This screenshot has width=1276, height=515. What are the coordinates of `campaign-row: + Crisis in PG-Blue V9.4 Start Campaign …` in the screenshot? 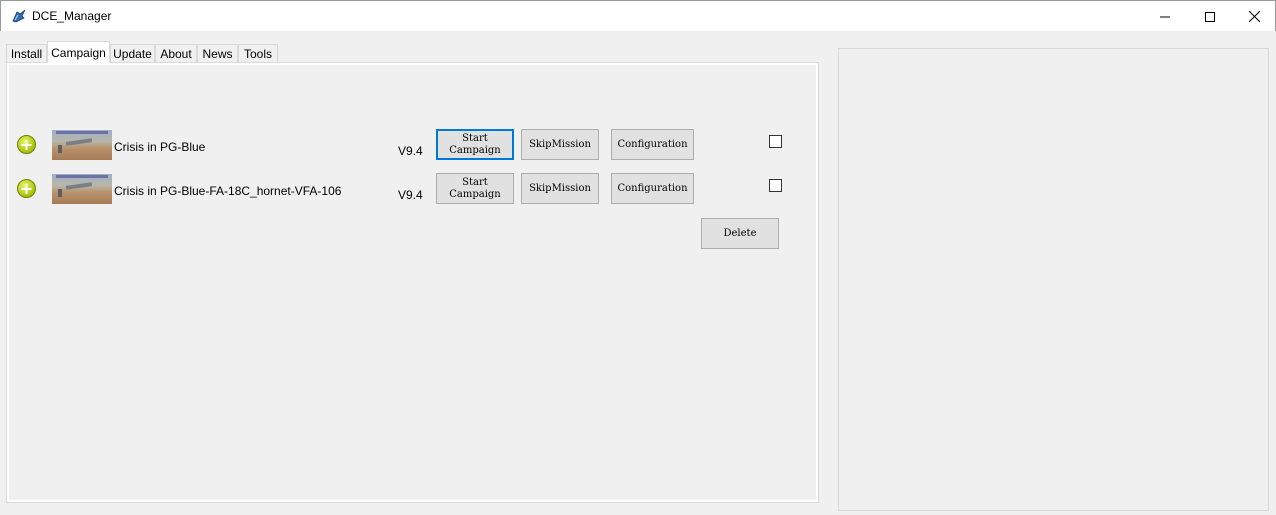 It's located at (409, 146).